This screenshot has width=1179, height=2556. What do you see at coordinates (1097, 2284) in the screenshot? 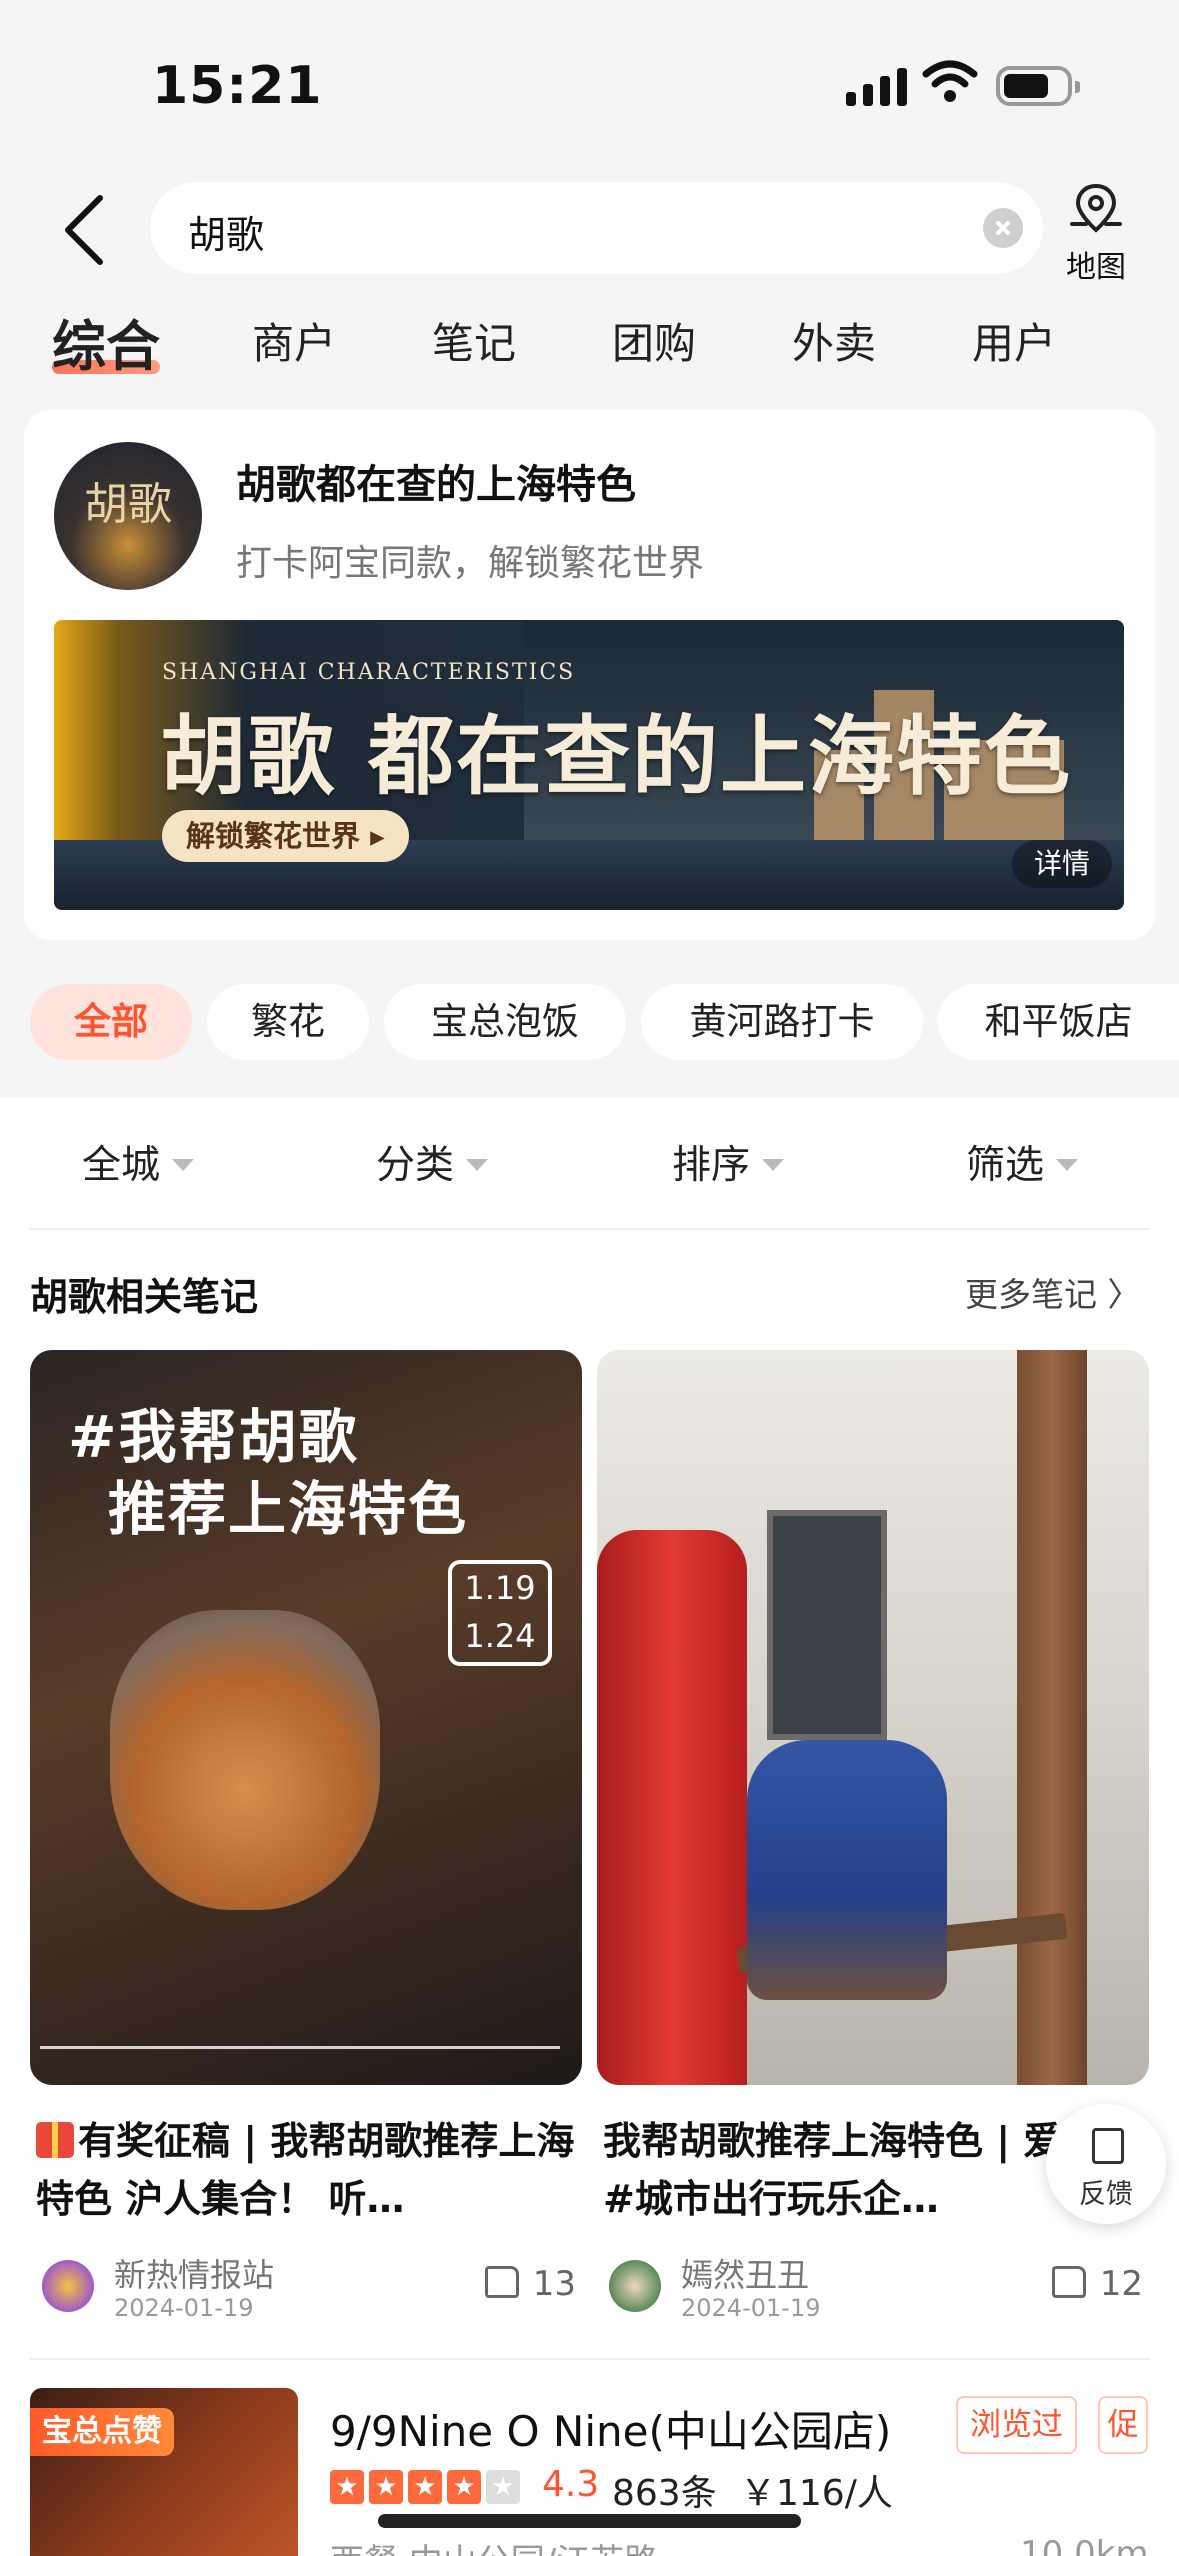
I see `like-button: 12` at bounding box center [1097, 2284].